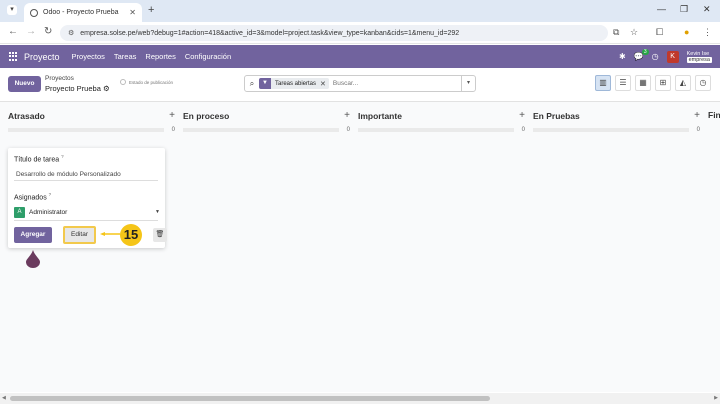  I want to click on scroll-right-icon: ▶, so click(716, 398).